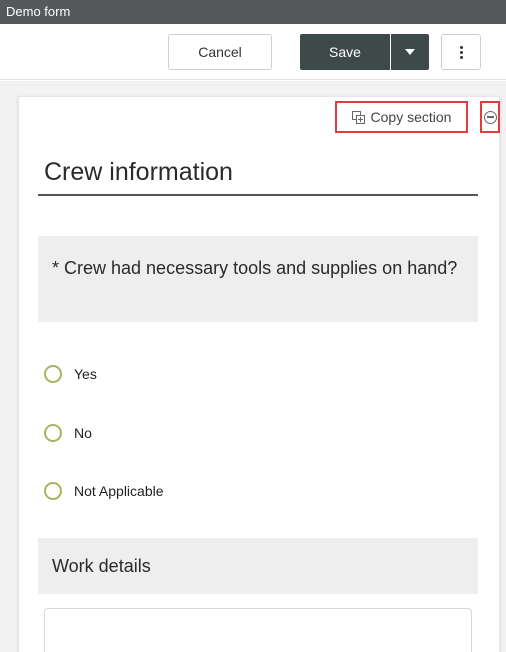 The height and width of the screenshot is (652, 506). I want to click on radio-option-yes: Yes, so click(70, 374).